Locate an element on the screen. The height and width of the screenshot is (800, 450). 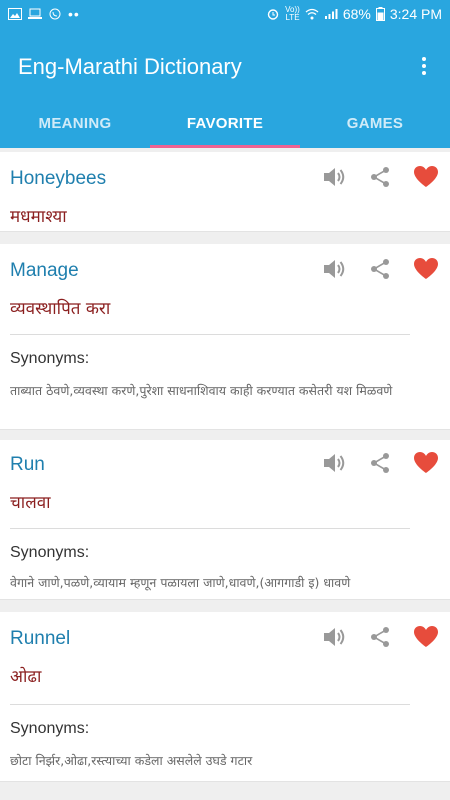
signal-icon is located at coordinates (331, 14).